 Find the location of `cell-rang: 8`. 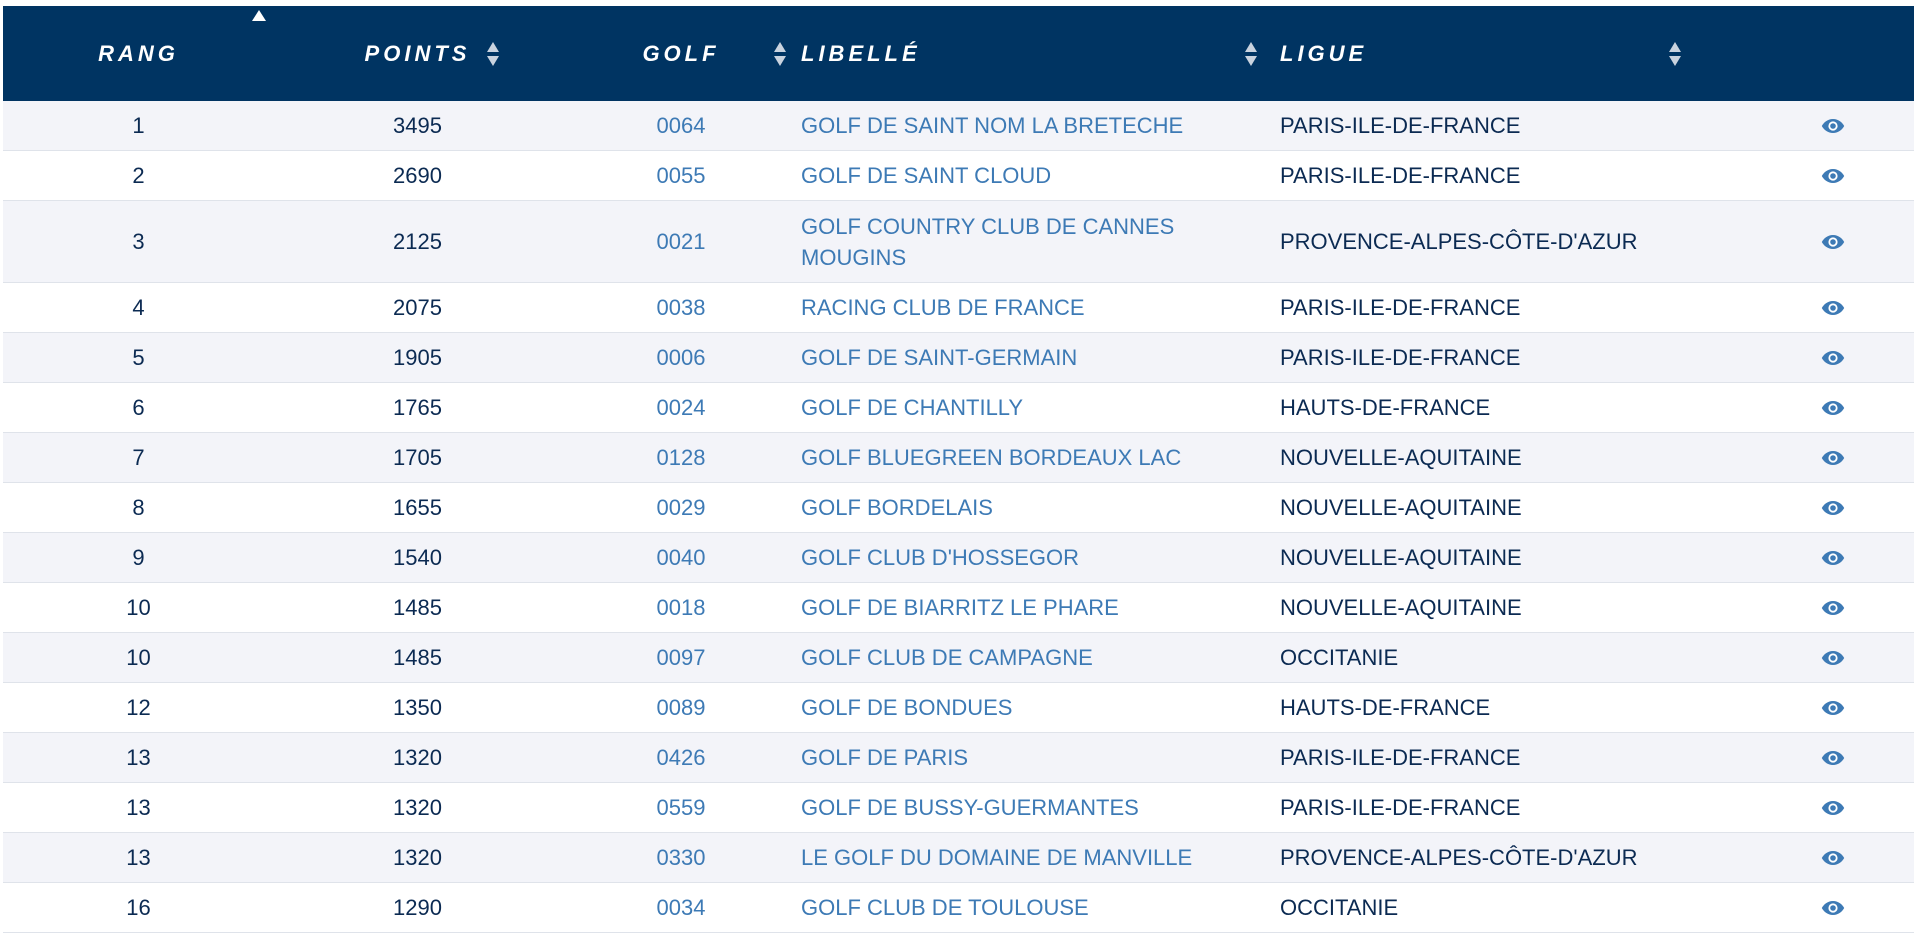

cell-rang: 8 is located at coordinates (138, 507).